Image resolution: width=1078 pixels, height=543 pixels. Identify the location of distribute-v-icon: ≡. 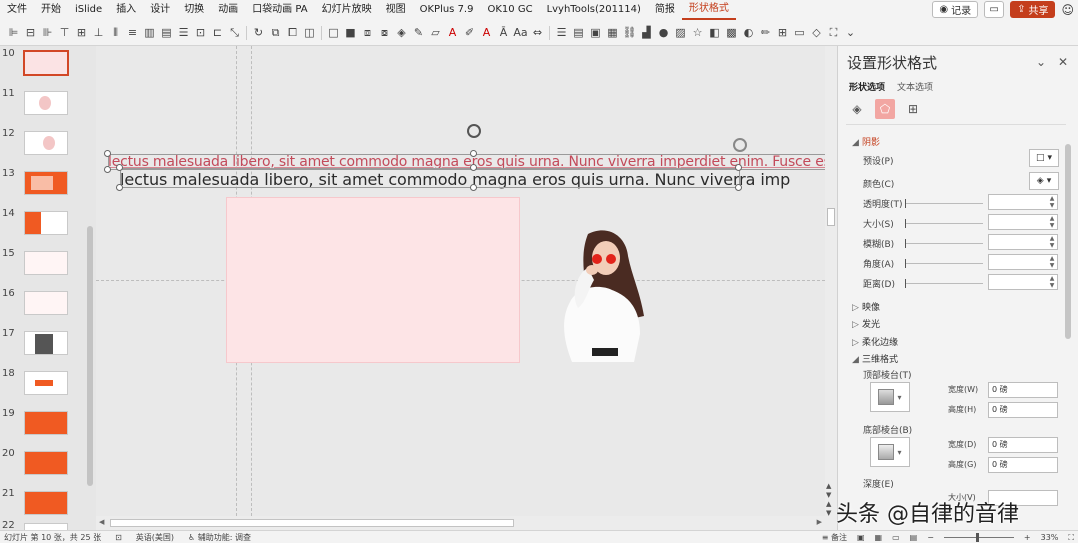
(132, 33).